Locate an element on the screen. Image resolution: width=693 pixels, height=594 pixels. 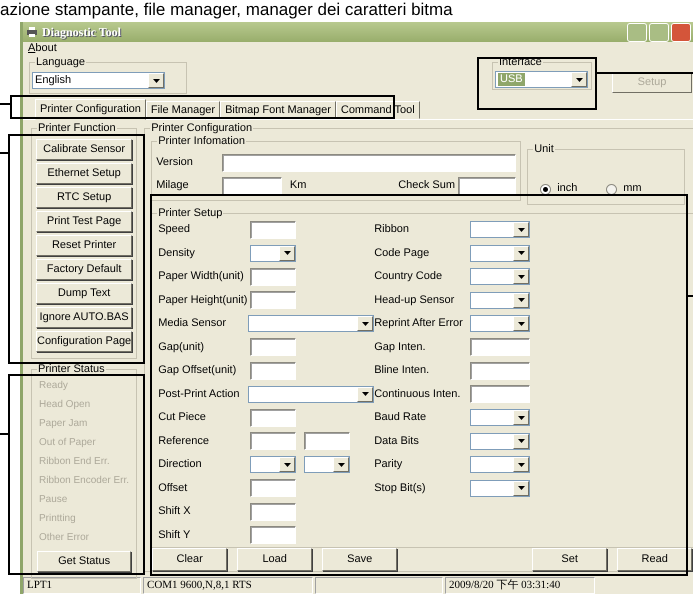
function-button: Calibrate Sensor is located at coordinates (84, 149).